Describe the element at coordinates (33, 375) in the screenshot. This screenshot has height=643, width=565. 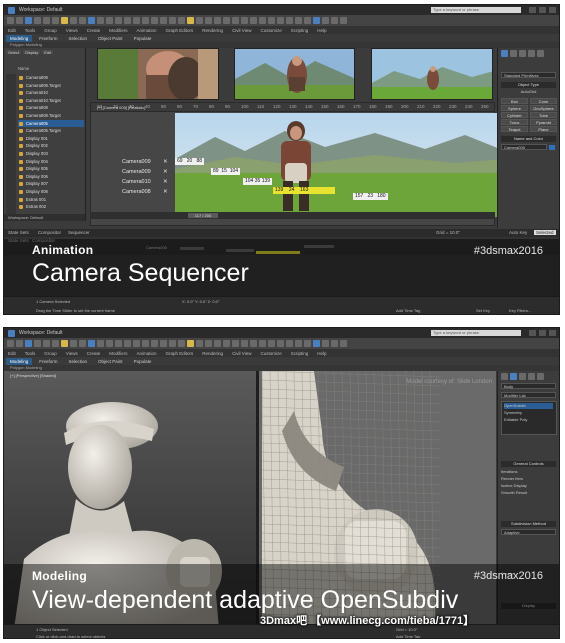
I see `viewport-label: [+] [Perspective] [Shaded]` at that location.